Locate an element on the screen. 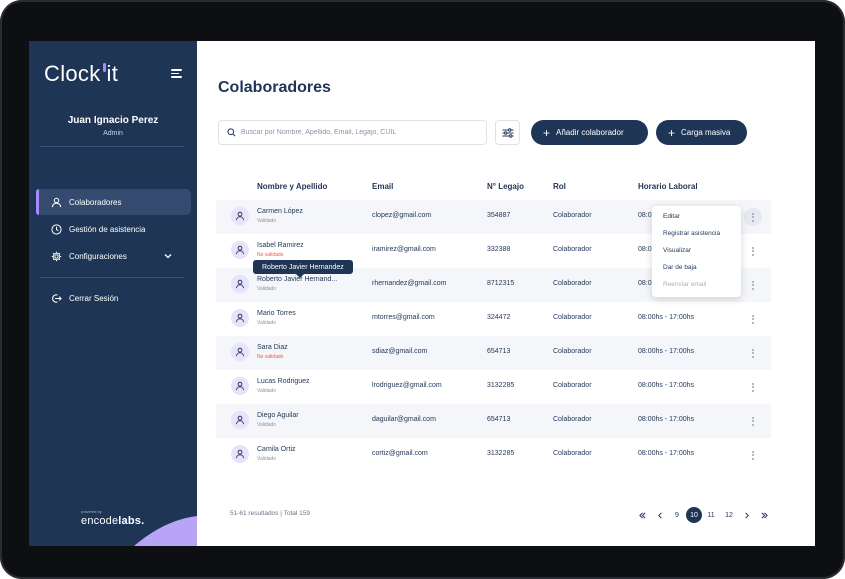 The image size is (845, 579). clock-icon is located at coordinates (56, 229).